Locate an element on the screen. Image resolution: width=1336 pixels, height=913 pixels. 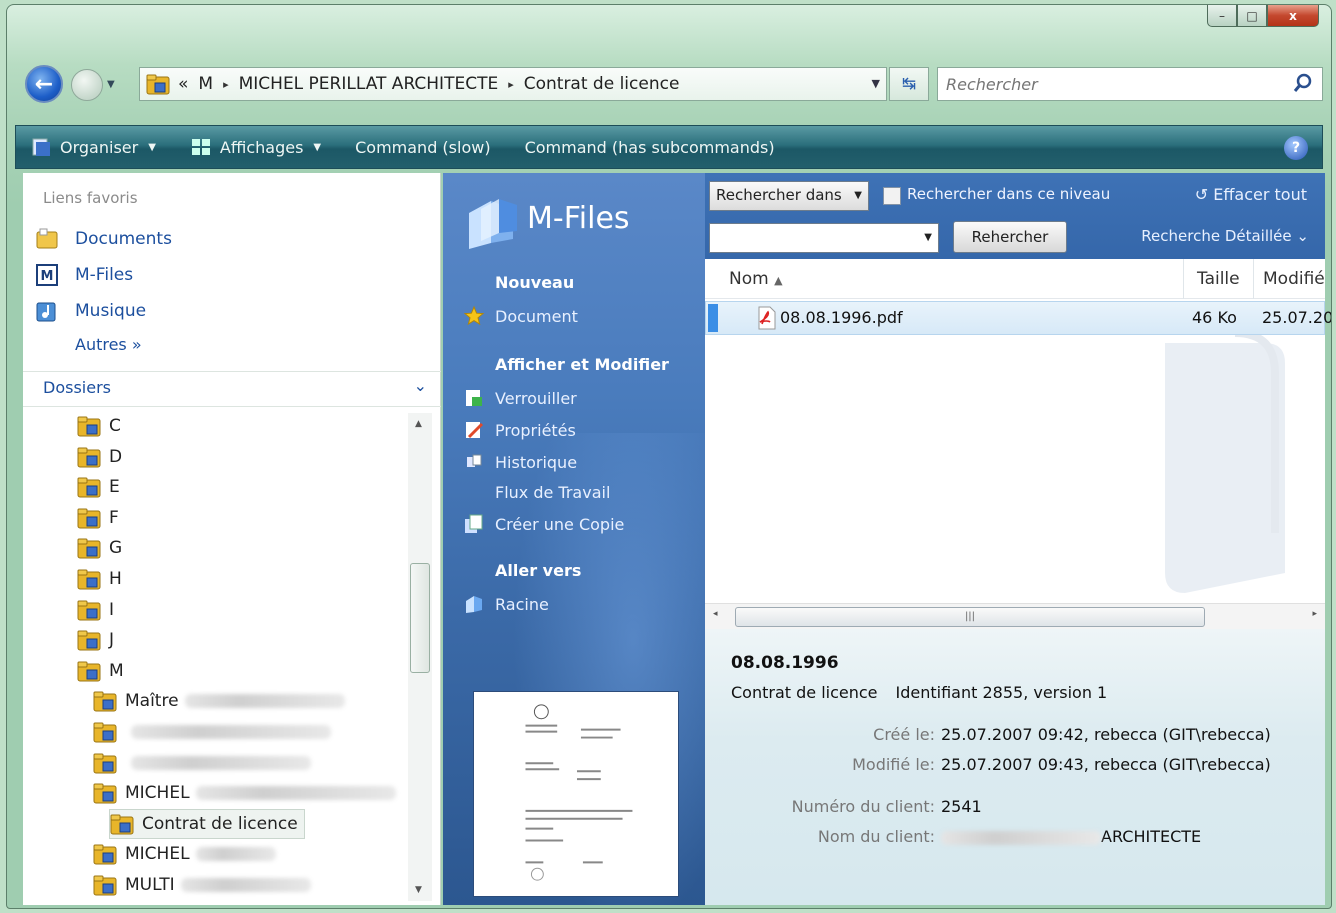
mfiles-brand: M-Files is located at coordinates (578, 218).